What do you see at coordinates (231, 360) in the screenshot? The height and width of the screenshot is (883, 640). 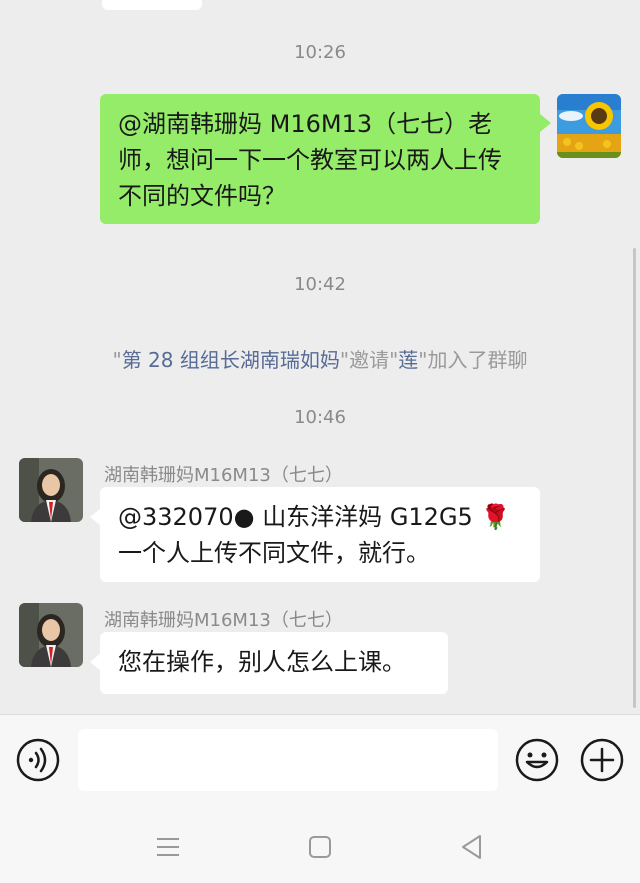 I see `inviter-name: 第 28 组组长湖南瑞如妈` at bounding box center [231, 360].